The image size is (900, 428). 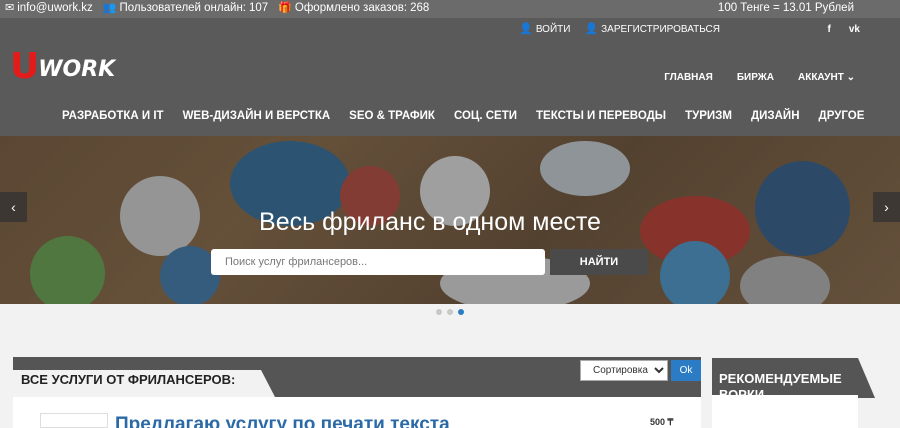 What do you see at coordinates (755, 77) in the screenshot?
I see `nav-exchange: БИРЖА` at bounding box center [755, 77].